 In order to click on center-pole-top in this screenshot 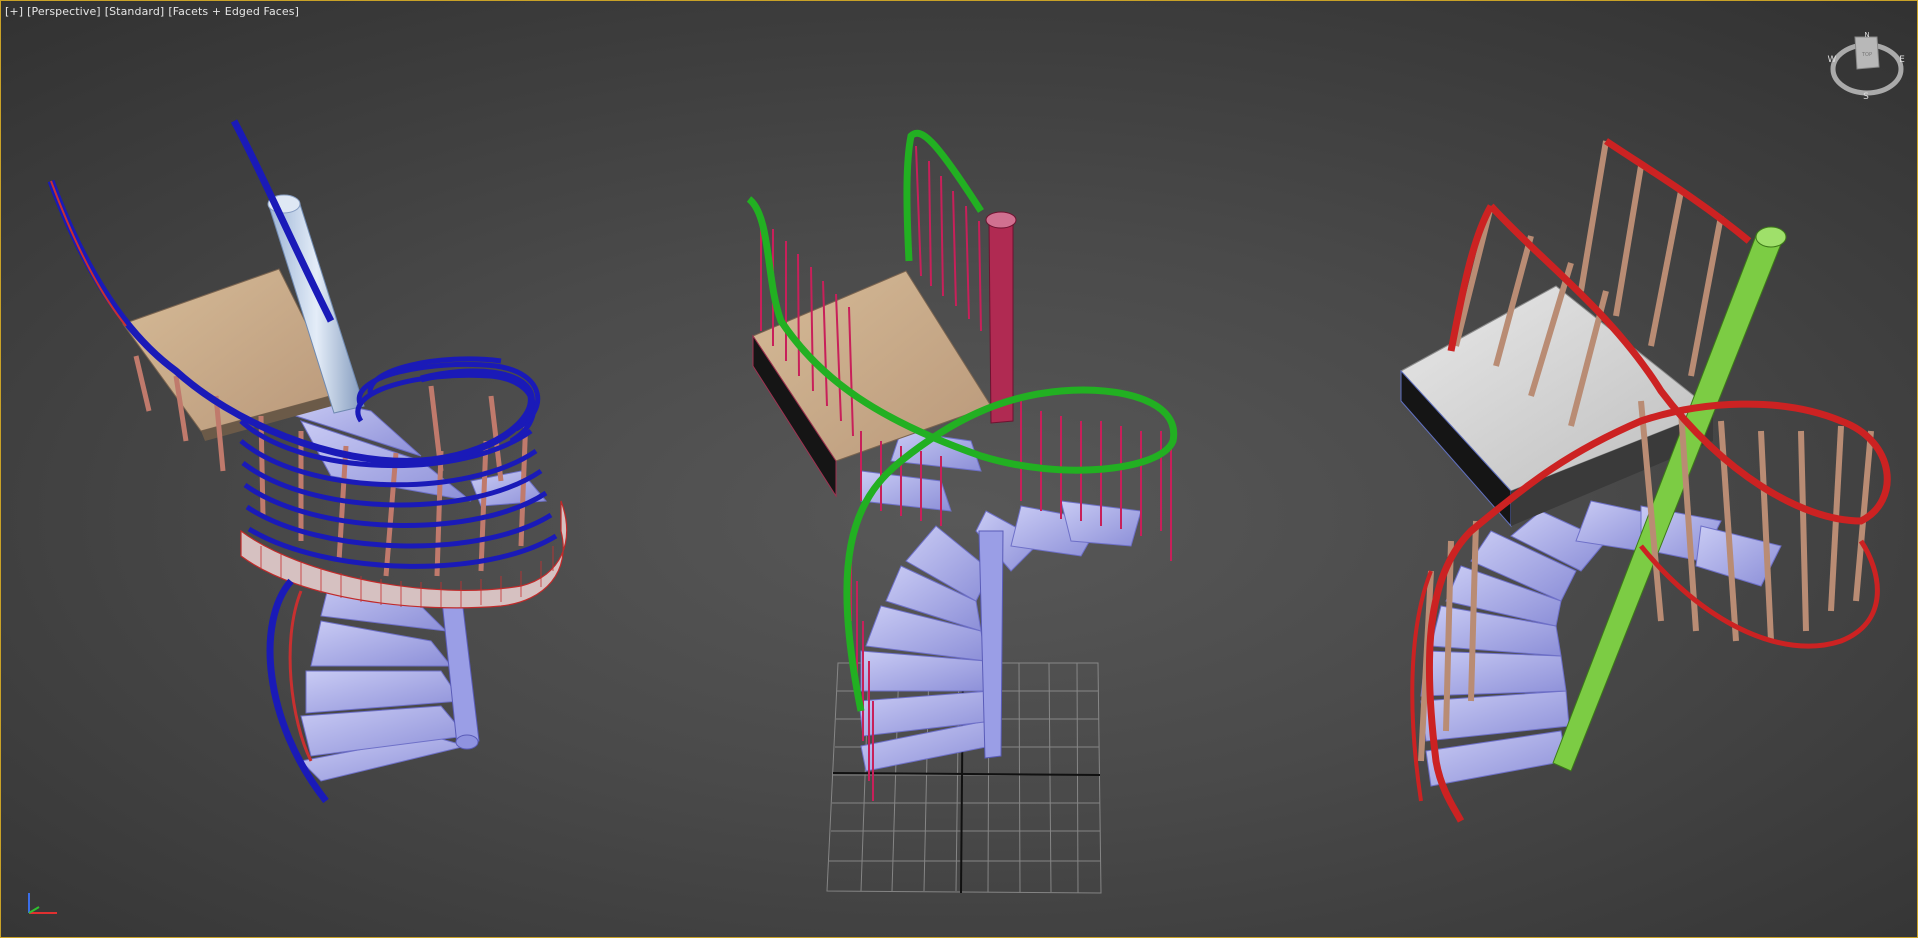, I will do `click(1001, 220)`.